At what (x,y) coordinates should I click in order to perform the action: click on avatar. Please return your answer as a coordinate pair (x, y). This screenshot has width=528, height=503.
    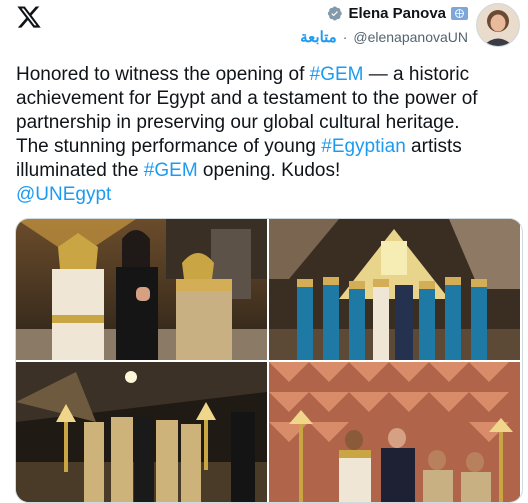
    Looking at the image, I should click on (498, 25).